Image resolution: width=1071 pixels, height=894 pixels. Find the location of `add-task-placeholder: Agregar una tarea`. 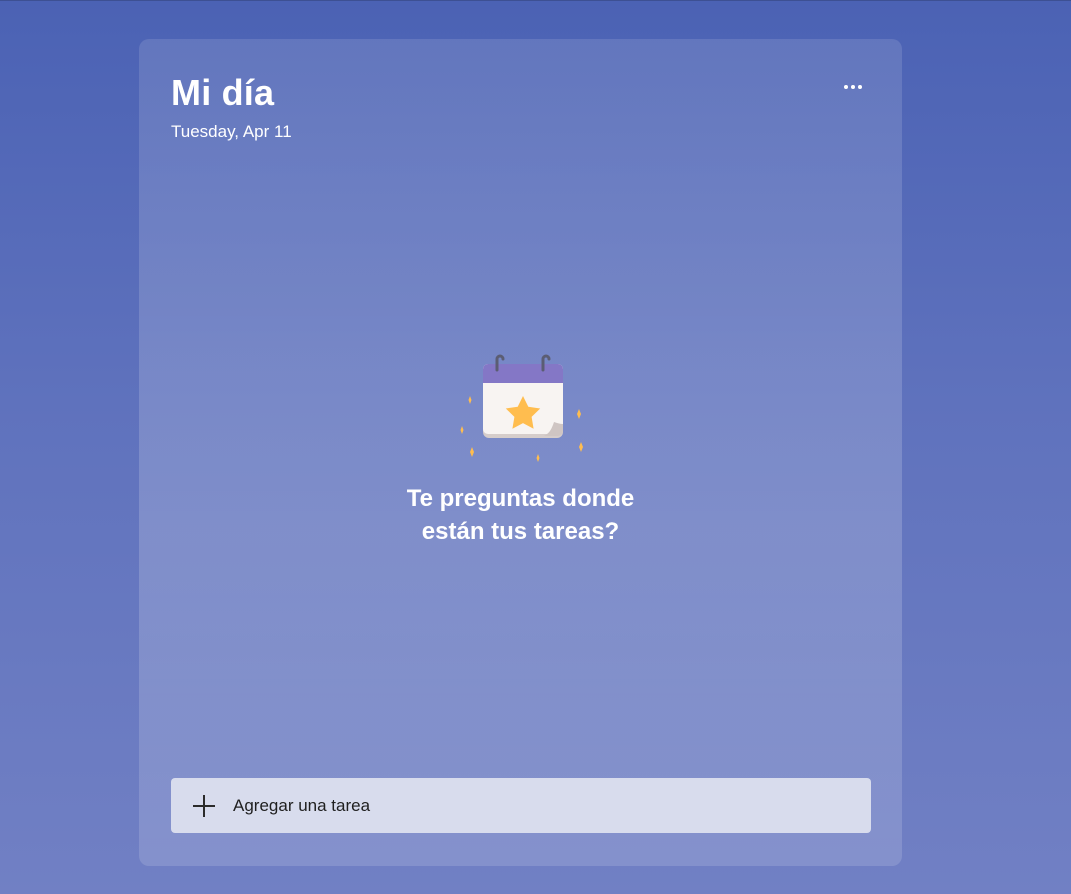

add-task-placeholder: Agregar una tarea is located at coordinates (302, 805).